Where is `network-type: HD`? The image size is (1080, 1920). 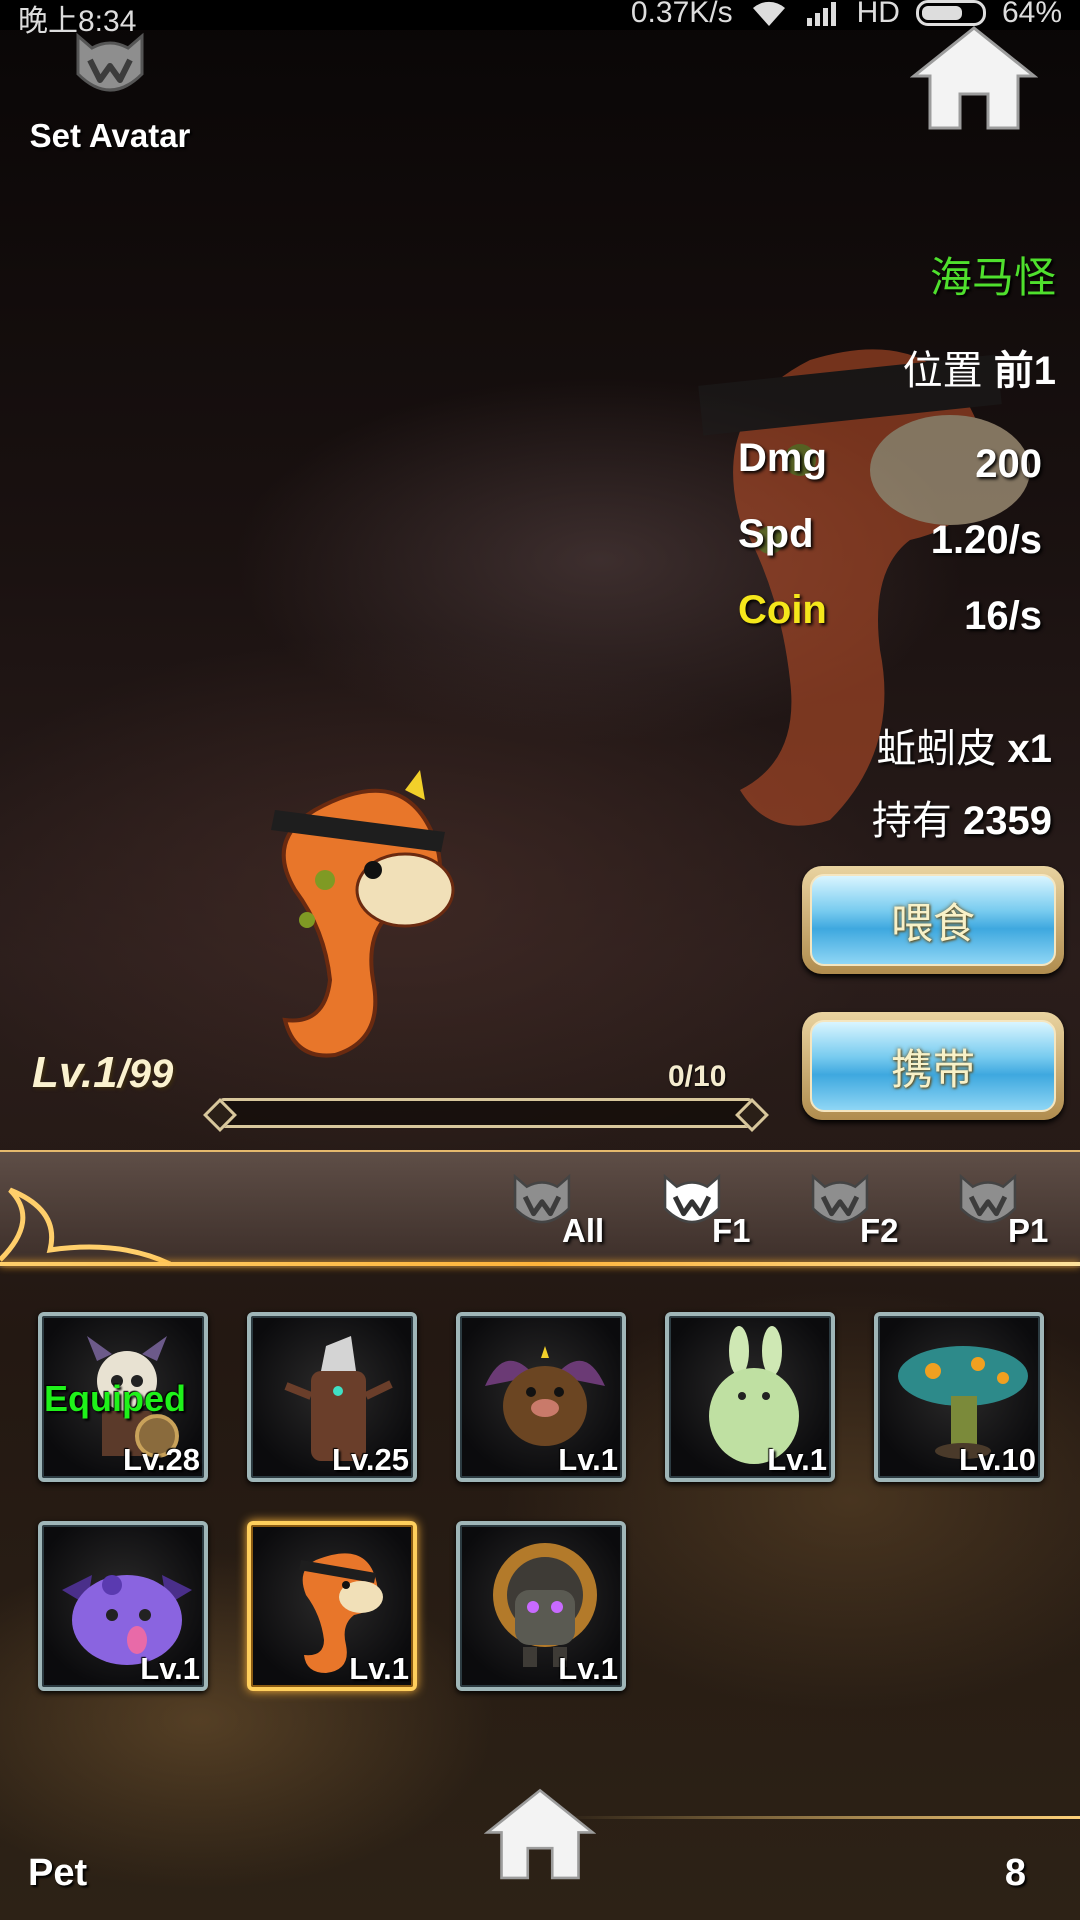
network-type: HD is located at coordinates (878, 14).